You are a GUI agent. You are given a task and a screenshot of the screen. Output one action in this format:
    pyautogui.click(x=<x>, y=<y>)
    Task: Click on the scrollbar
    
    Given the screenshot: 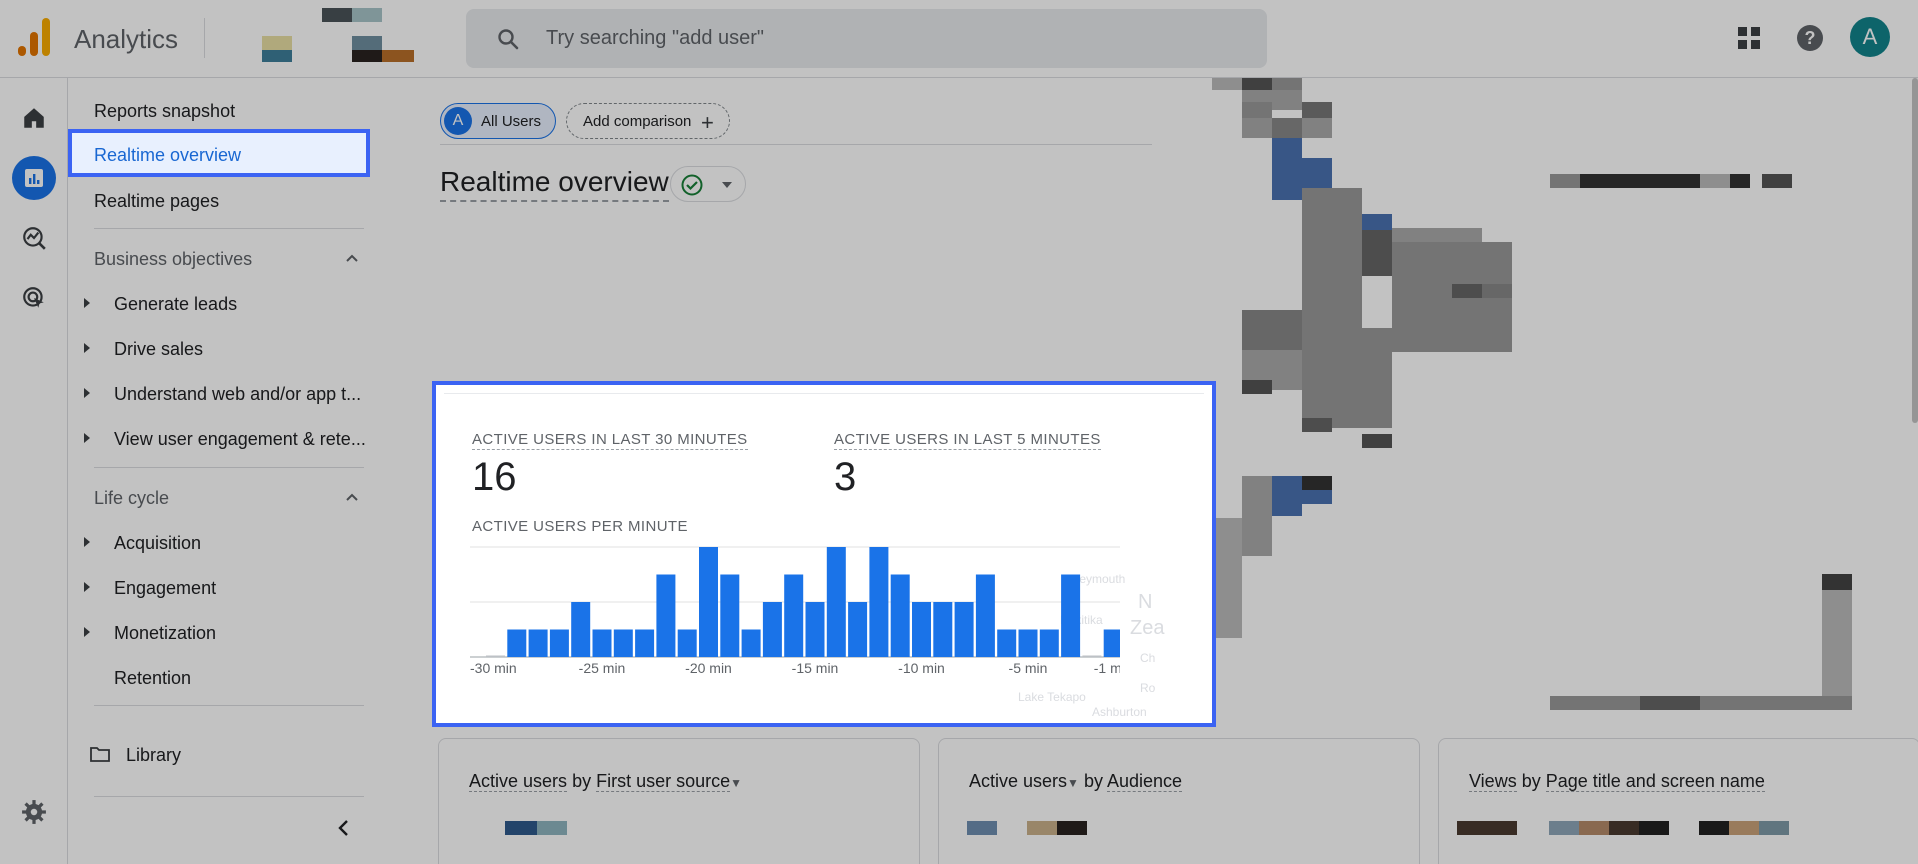 What is the action you would take?
    pyautogui.click(x=1915, y=250)
    